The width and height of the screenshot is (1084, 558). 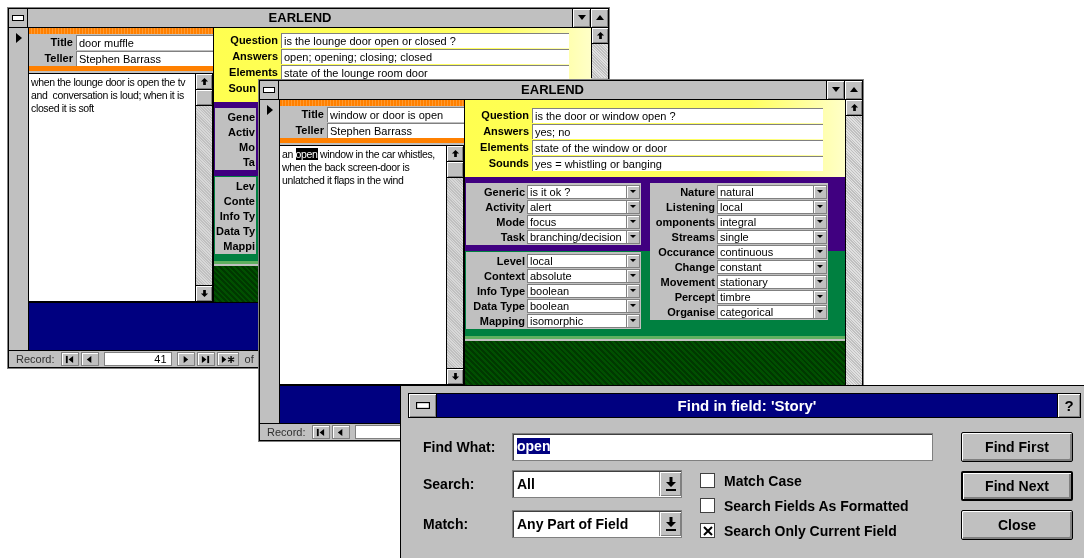 I want to click on dropdown-field: focus, so click(x=583, y=221).